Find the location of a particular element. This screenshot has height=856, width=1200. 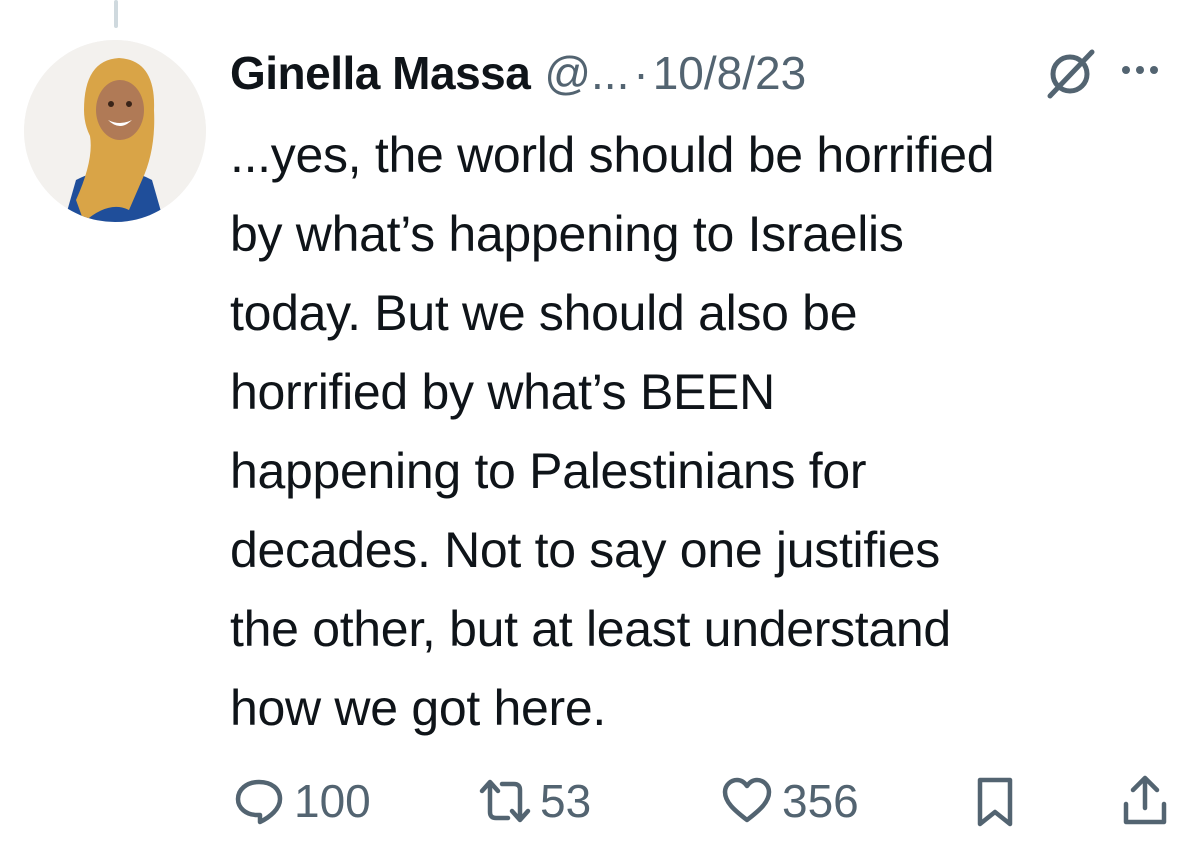

tweet-text-line: ...yes, the world should be horrified is located at coordinates (612, 155).